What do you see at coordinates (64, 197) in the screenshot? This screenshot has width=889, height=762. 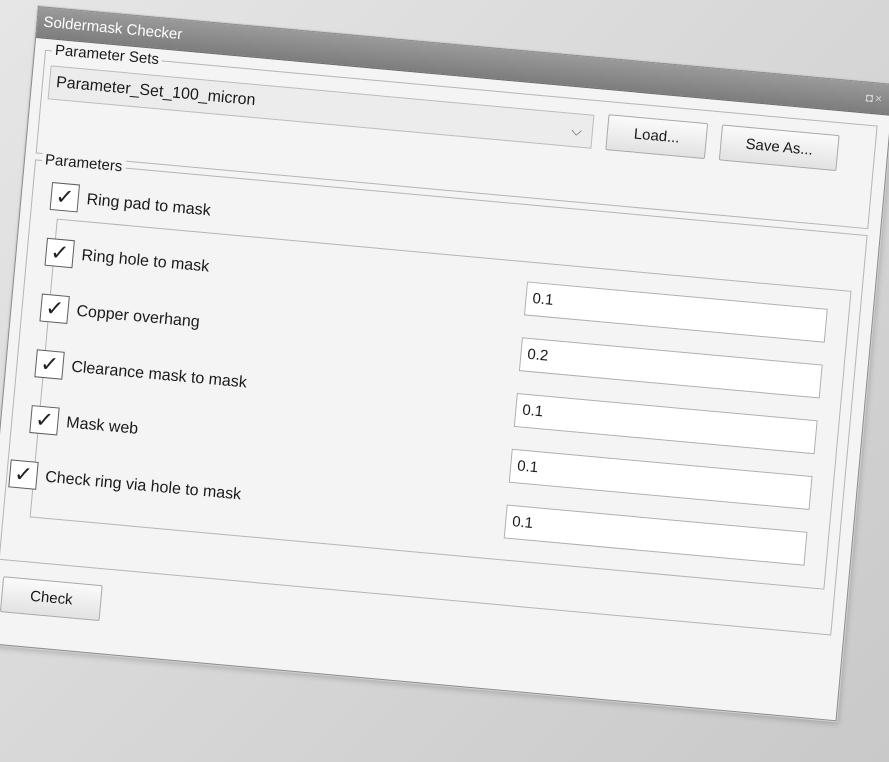 I see `ring-pad-checkbox: ✓` at bounding box center [64, 197].